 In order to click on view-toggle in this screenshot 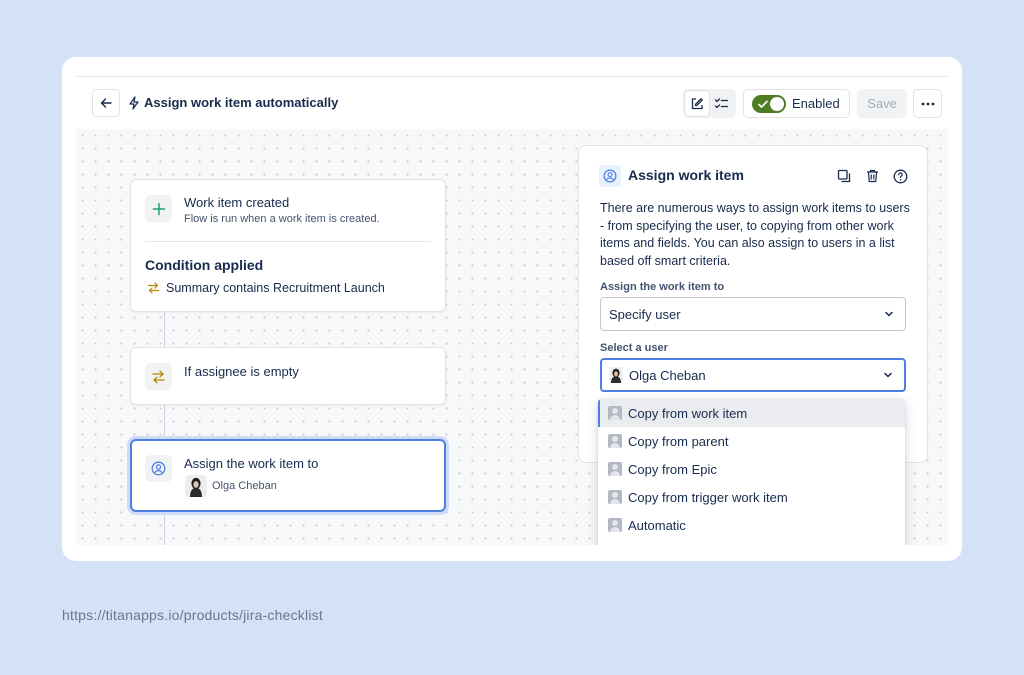, I will do `click(709, 103)`.